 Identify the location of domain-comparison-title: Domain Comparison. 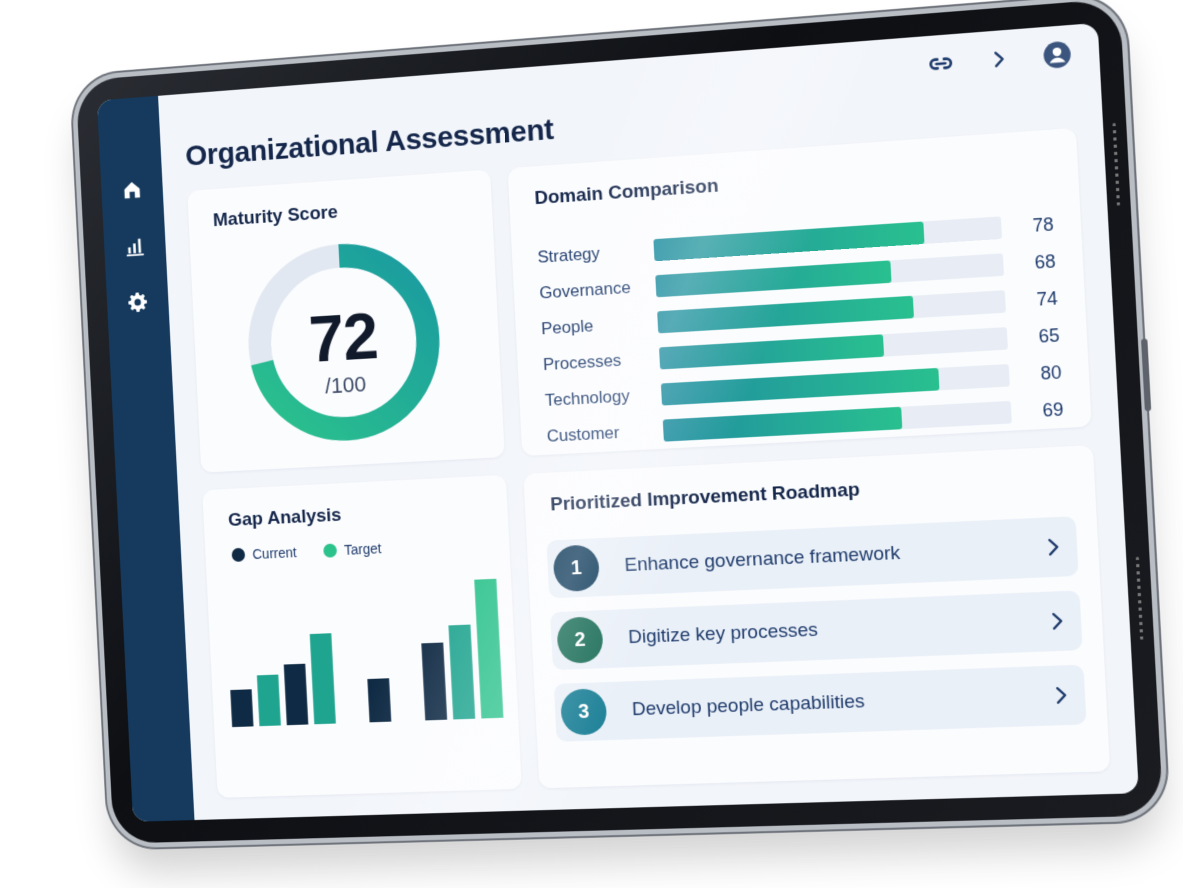
(627, 192).